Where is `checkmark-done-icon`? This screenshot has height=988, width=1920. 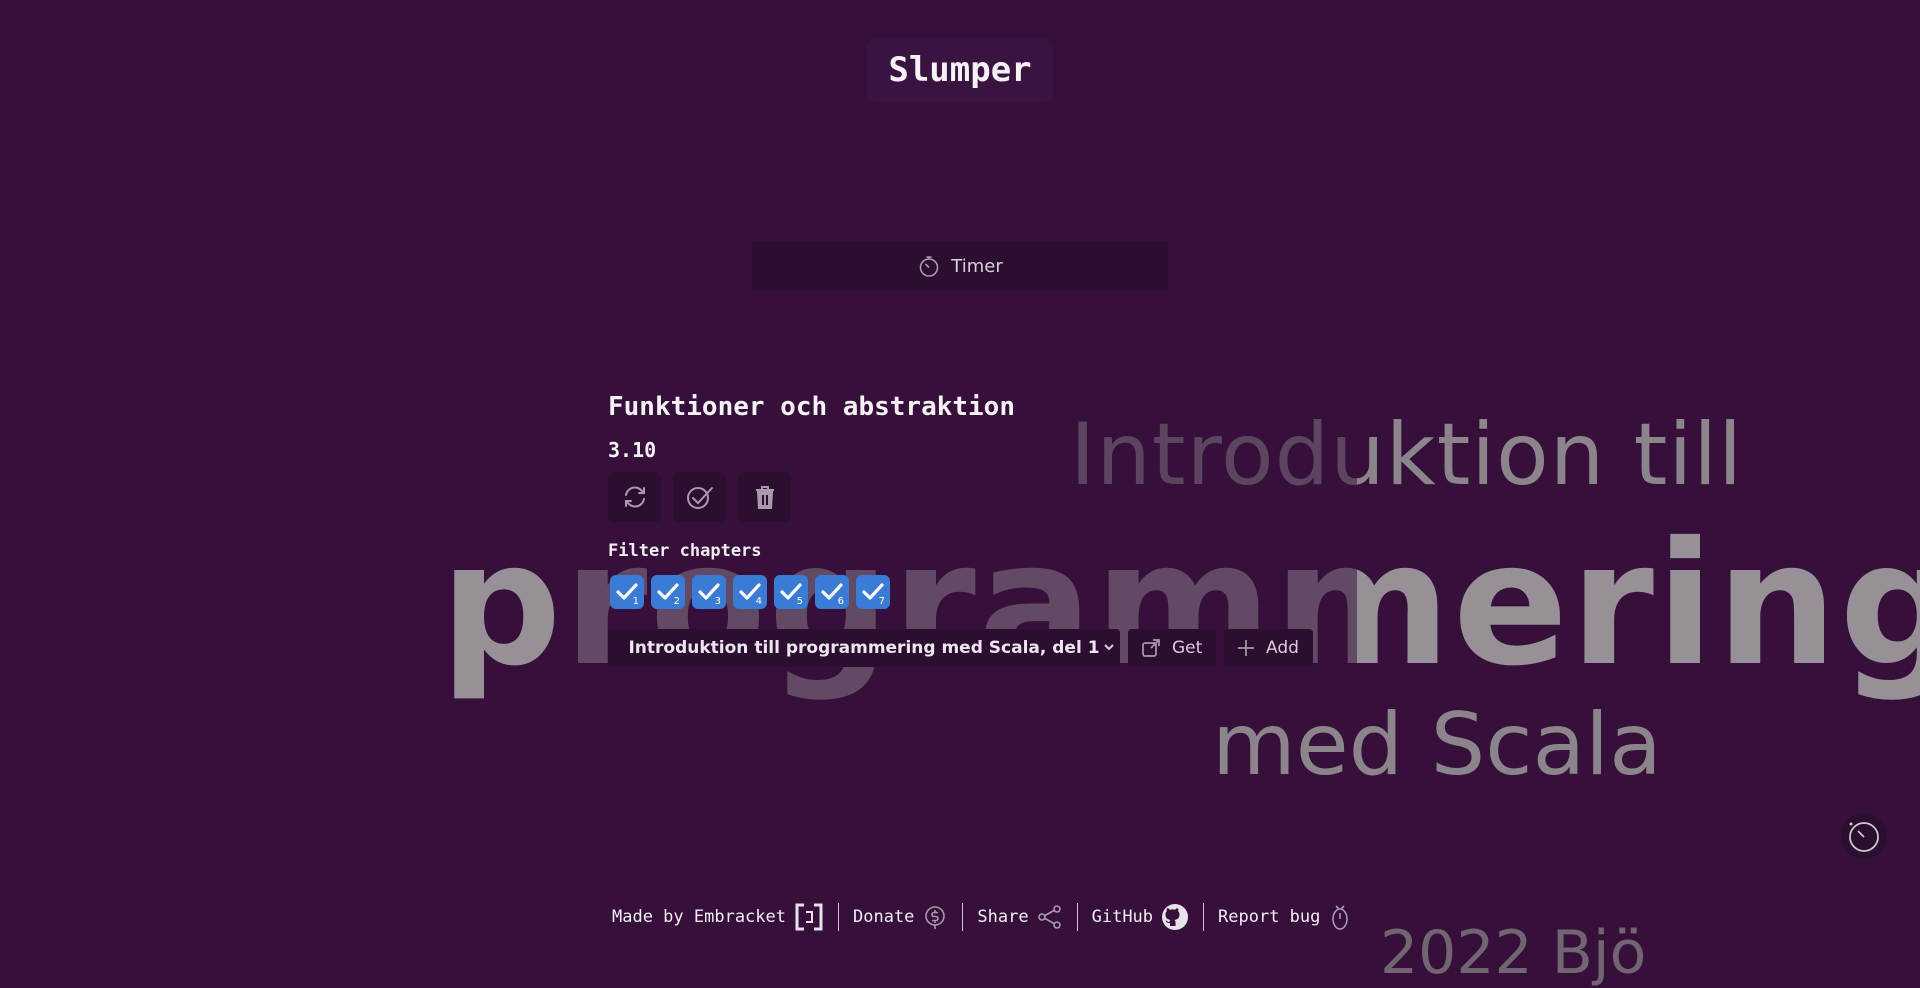 checkmark-done-icon is located at coordinates (700, 497).